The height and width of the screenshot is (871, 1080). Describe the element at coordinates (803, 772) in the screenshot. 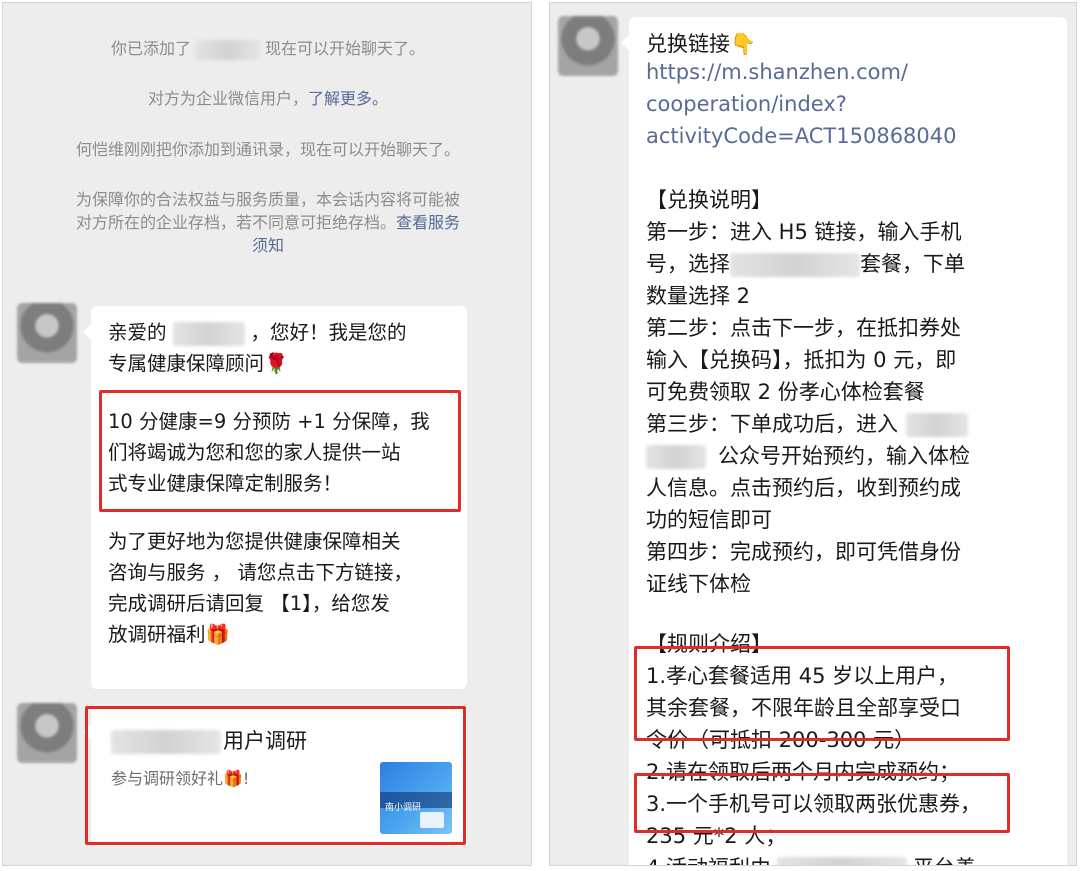

I see `rule-line: 2.请在领取后两个月内完成预约；` at that location.